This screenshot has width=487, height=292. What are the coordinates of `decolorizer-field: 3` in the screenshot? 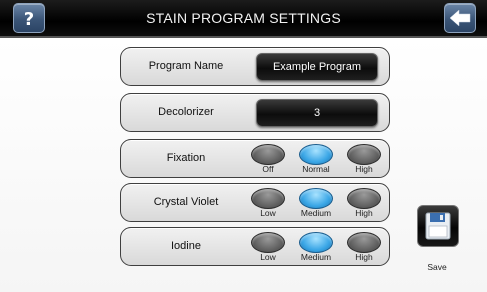 It's located at (317, 113).